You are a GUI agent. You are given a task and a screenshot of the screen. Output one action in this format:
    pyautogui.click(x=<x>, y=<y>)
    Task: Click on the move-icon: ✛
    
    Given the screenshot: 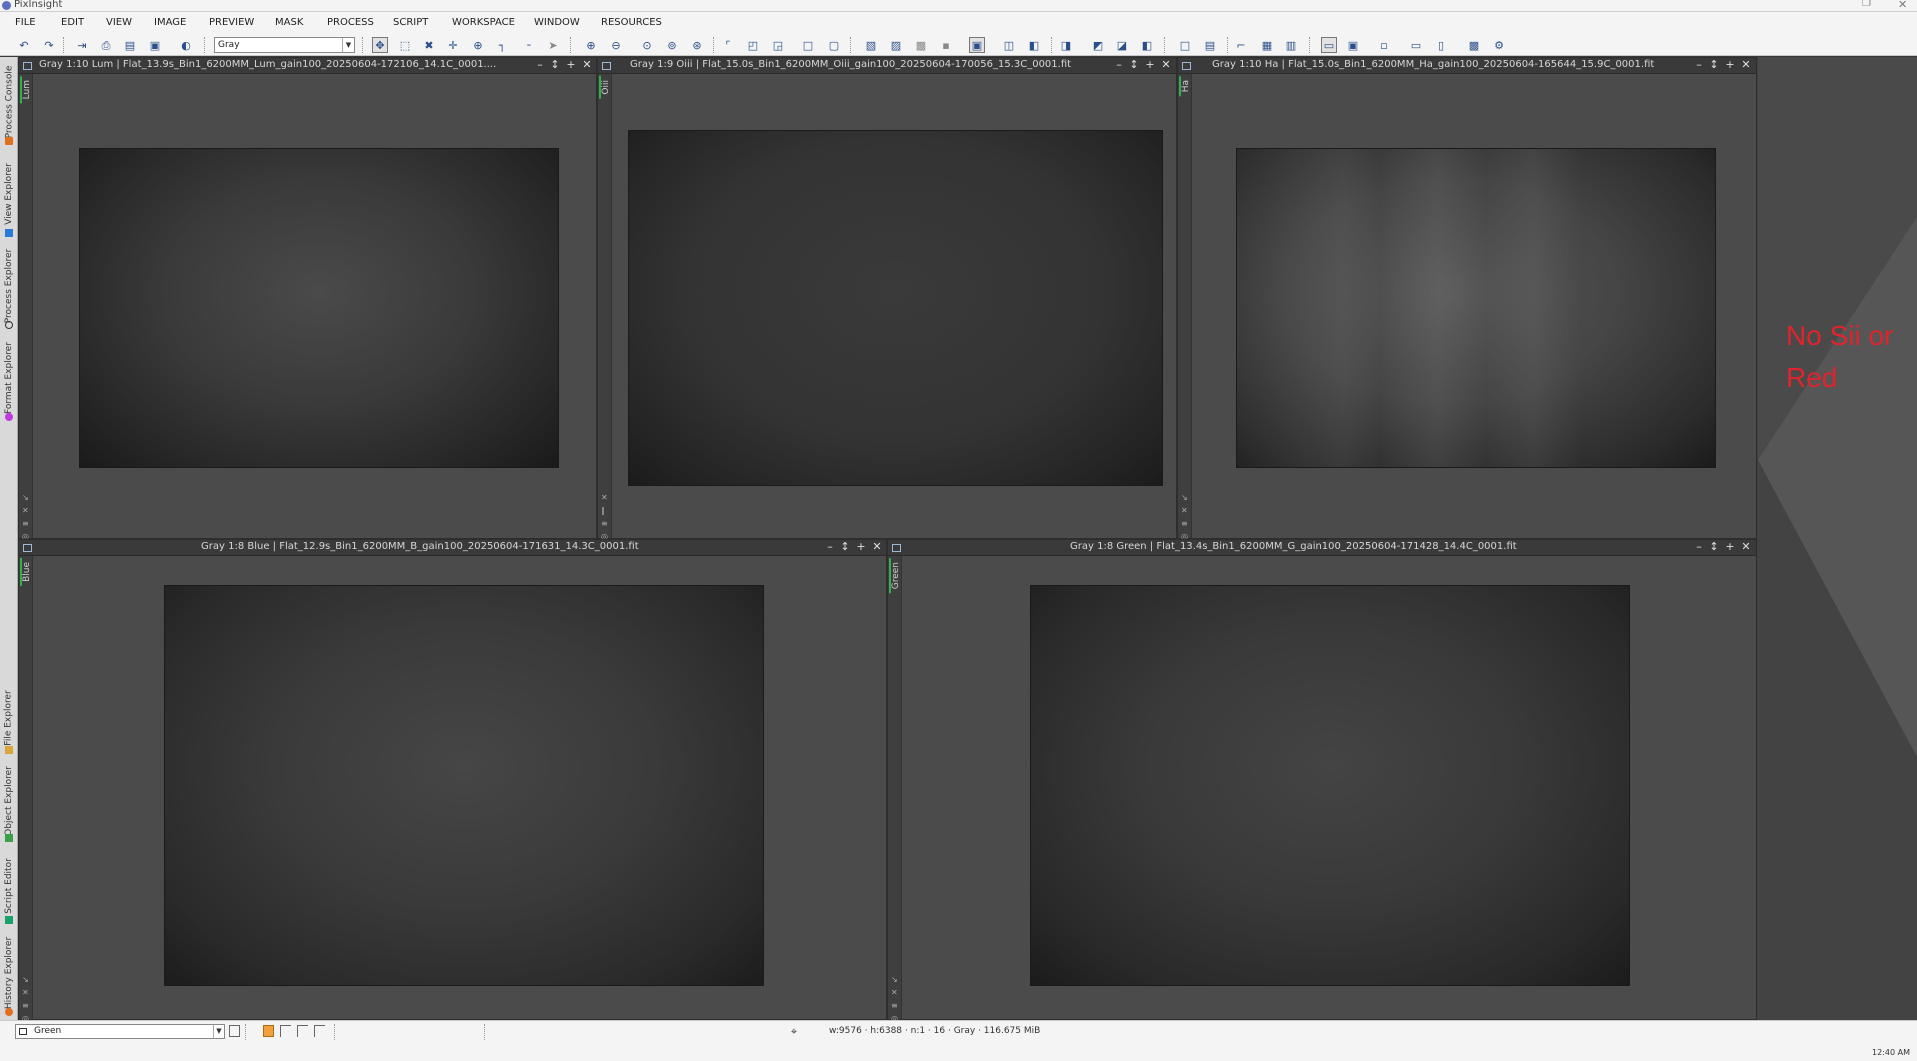 What is the action you would take?
    pyautogui.click(x=453, y=45)
    